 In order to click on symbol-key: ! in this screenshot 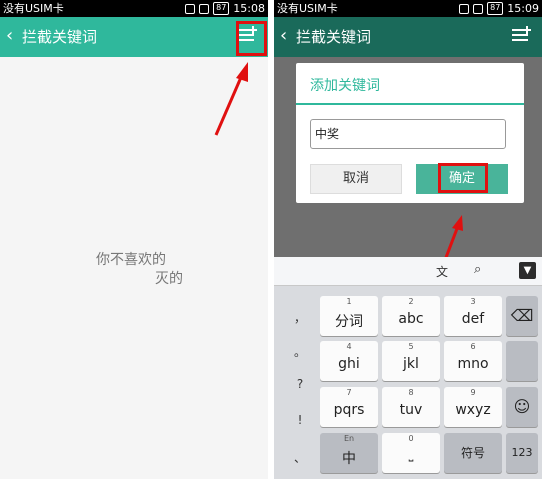, I will do `click(300, 420)`.